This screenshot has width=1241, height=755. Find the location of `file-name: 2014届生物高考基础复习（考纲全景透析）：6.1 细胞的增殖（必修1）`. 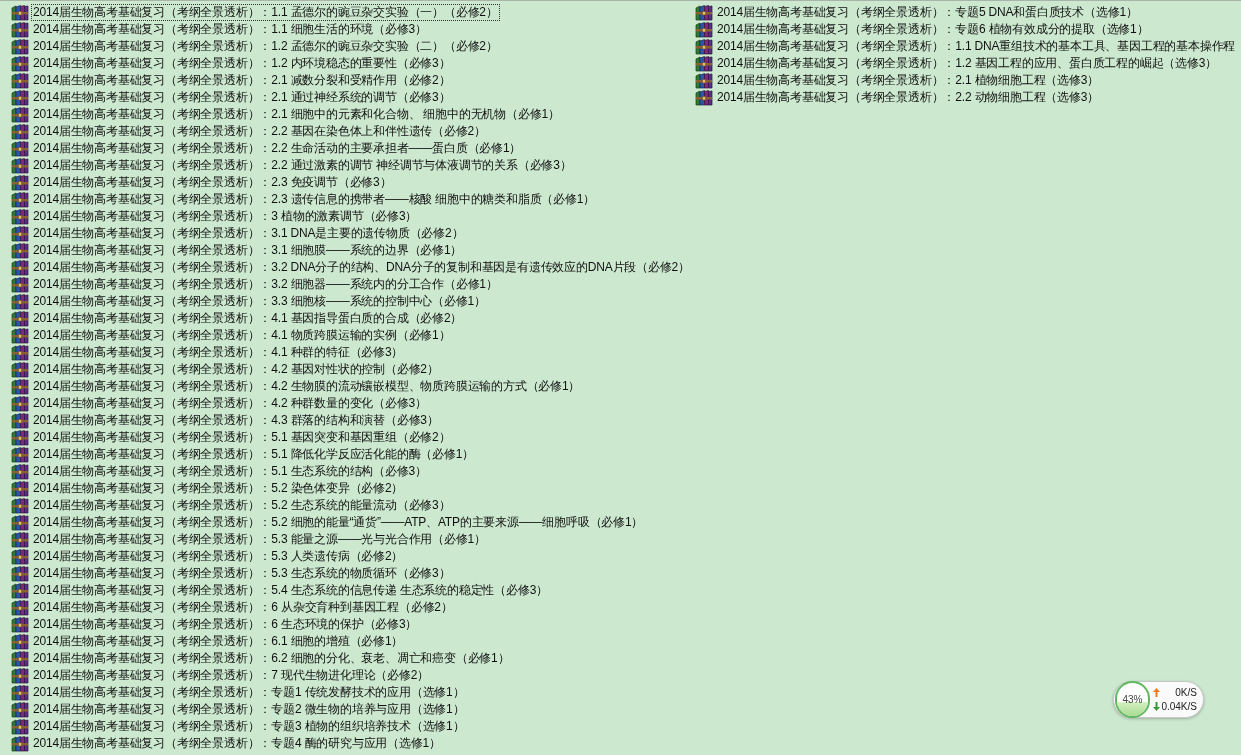

file-name: 2014届生物高考基础复习（考纲全景透析）：6.1 细胞的增殖（必修1） is located at coordinates (218, 641).